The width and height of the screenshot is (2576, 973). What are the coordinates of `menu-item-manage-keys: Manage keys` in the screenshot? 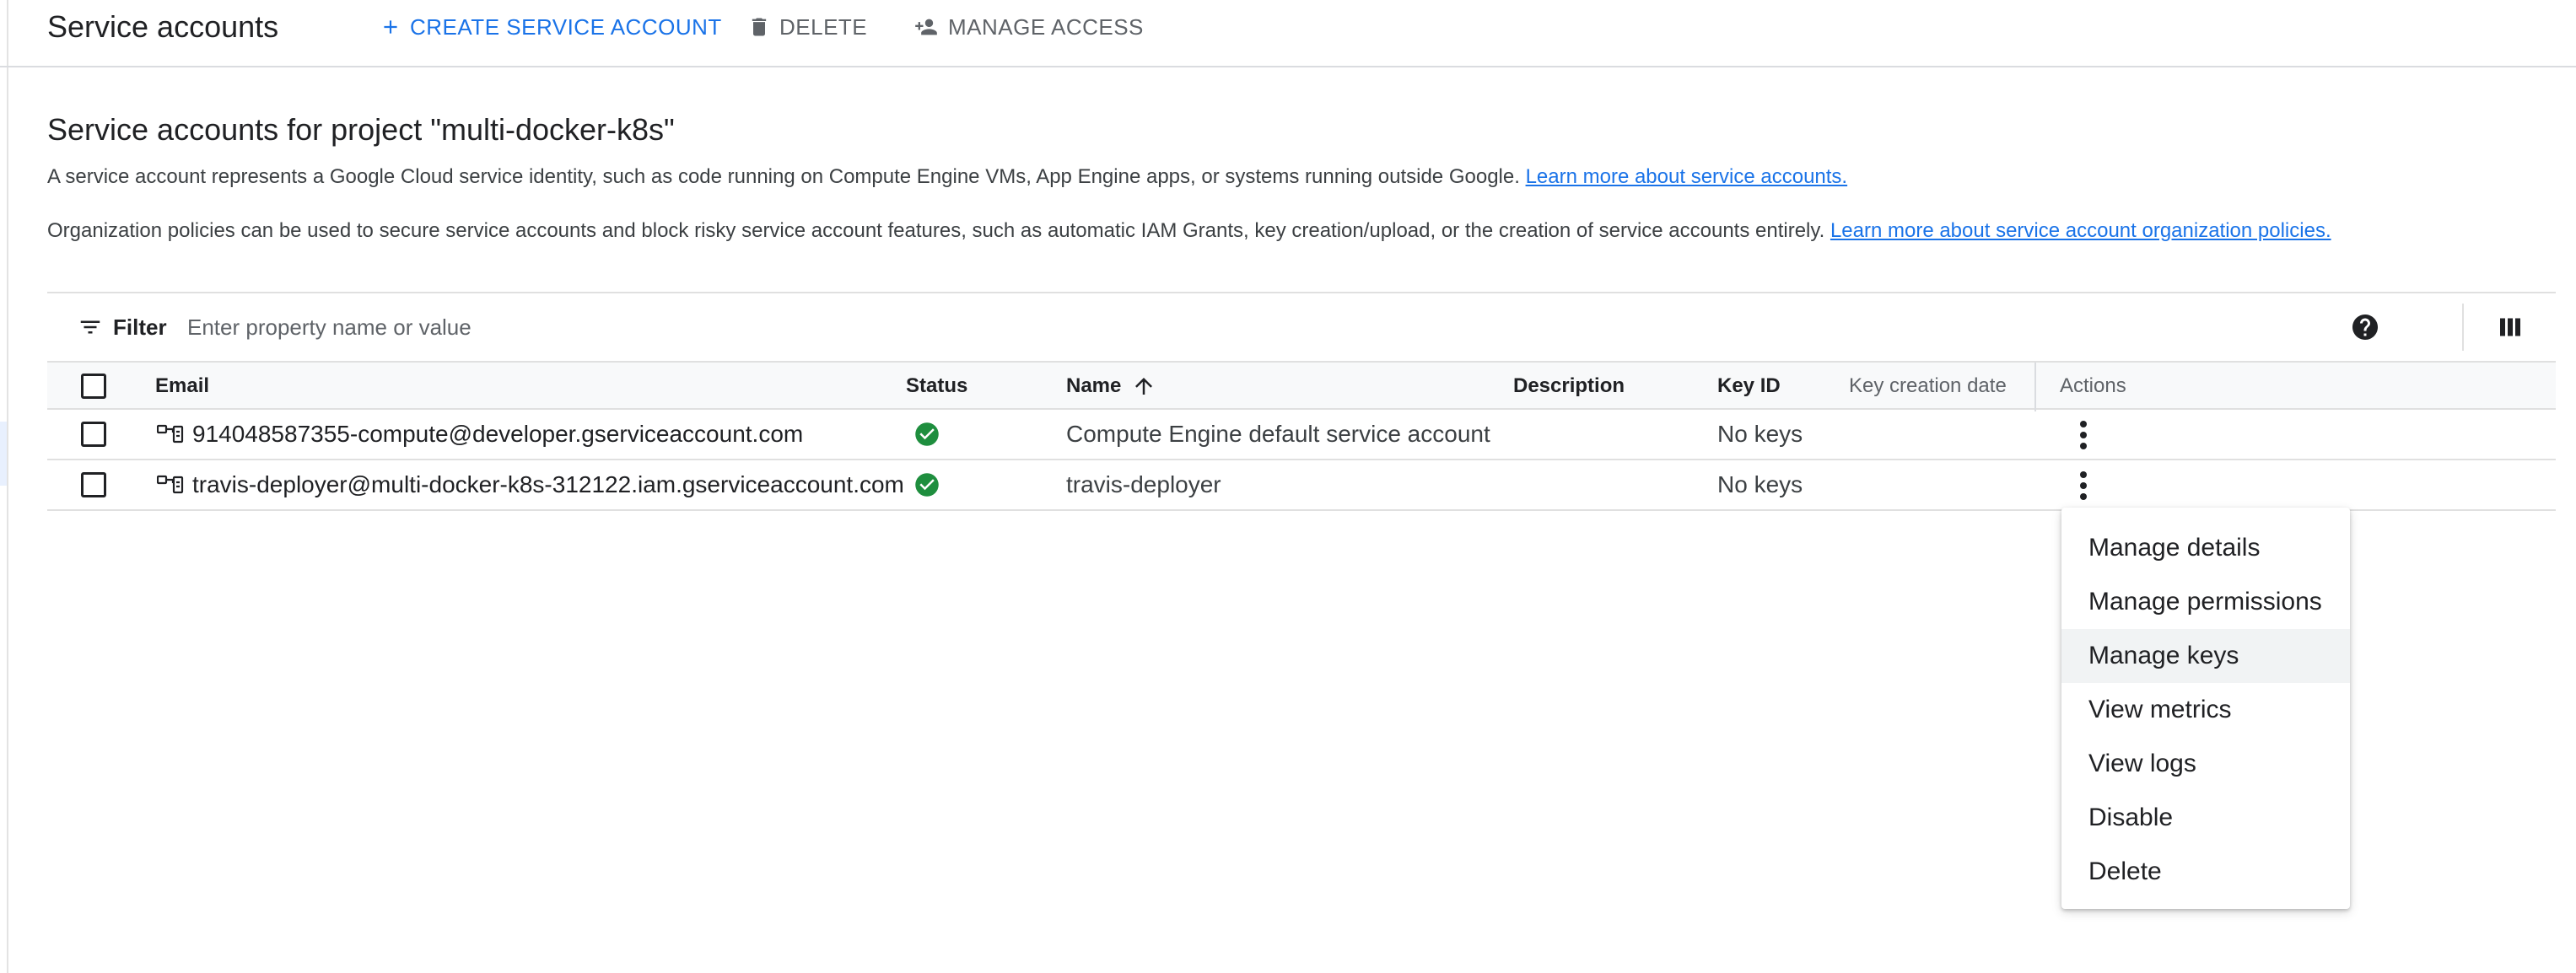 It's located at (2205, 656).